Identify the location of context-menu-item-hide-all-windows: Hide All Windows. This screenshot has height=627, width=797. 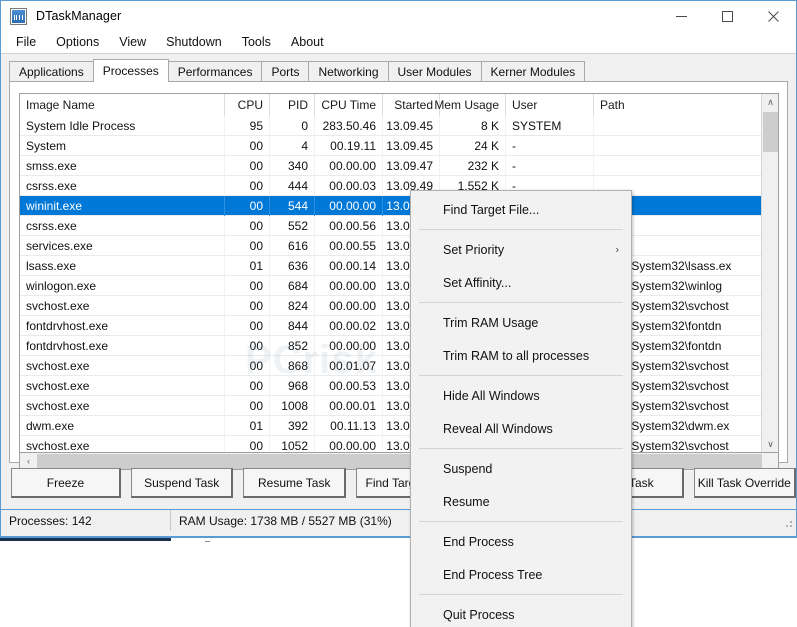
(521, 395).